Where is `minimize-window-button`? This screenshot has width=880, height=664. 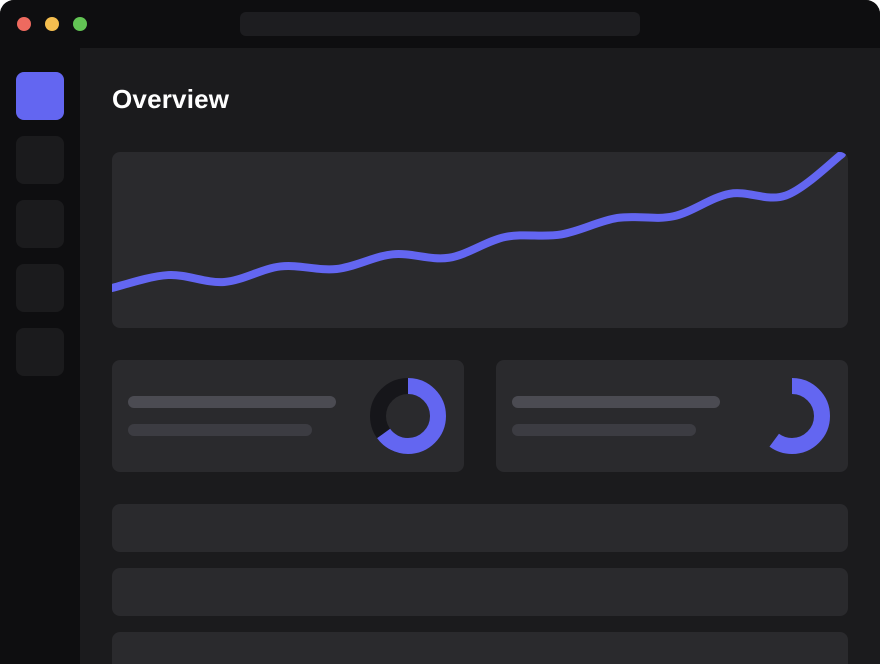 minimize-window-button is located at coordinates (52, 24).